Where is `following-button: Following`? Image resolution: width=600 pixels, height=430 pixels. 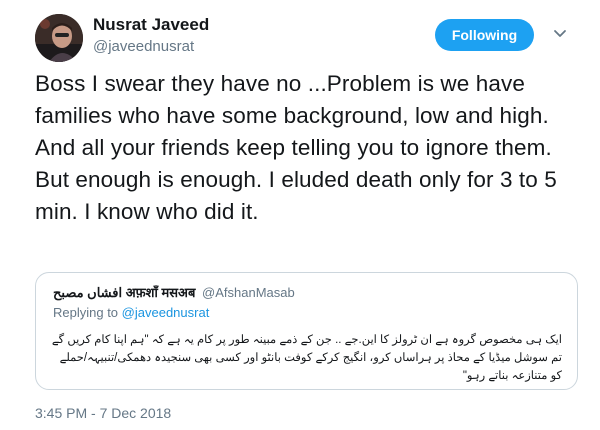 following-button: Following is located at coordinates (484, 35).